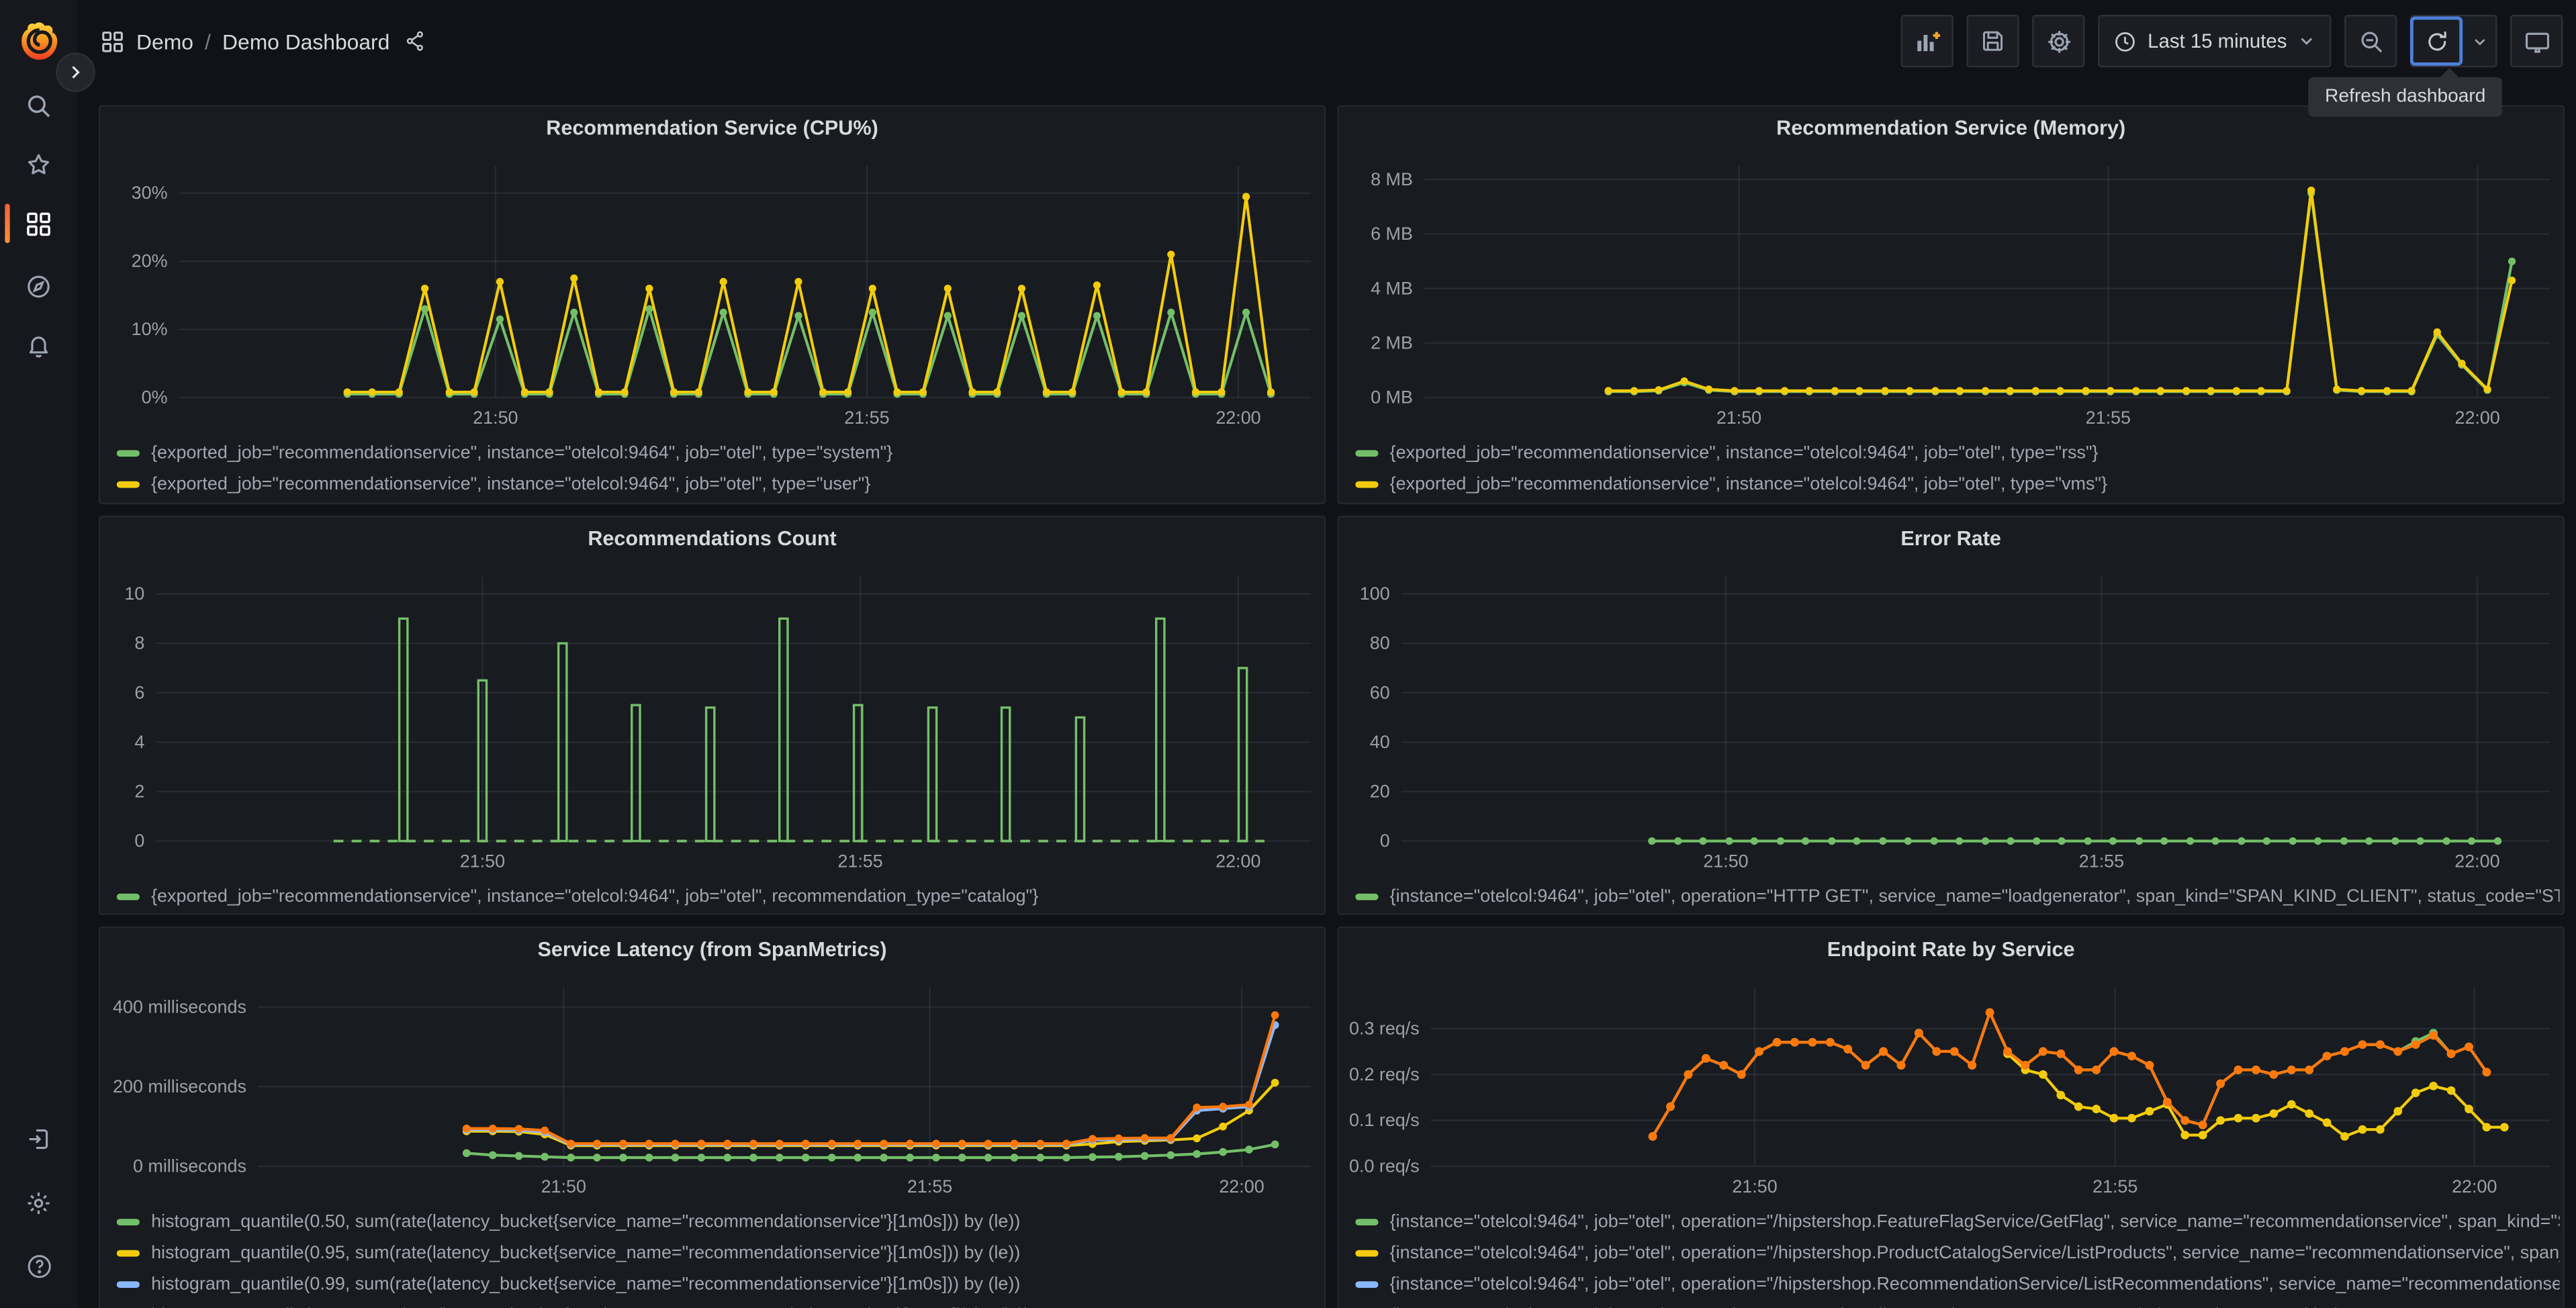 This screenshot has height=1308, width=2576. I want to click on y-axis-tick: 0 MB, so click(1392, 398).